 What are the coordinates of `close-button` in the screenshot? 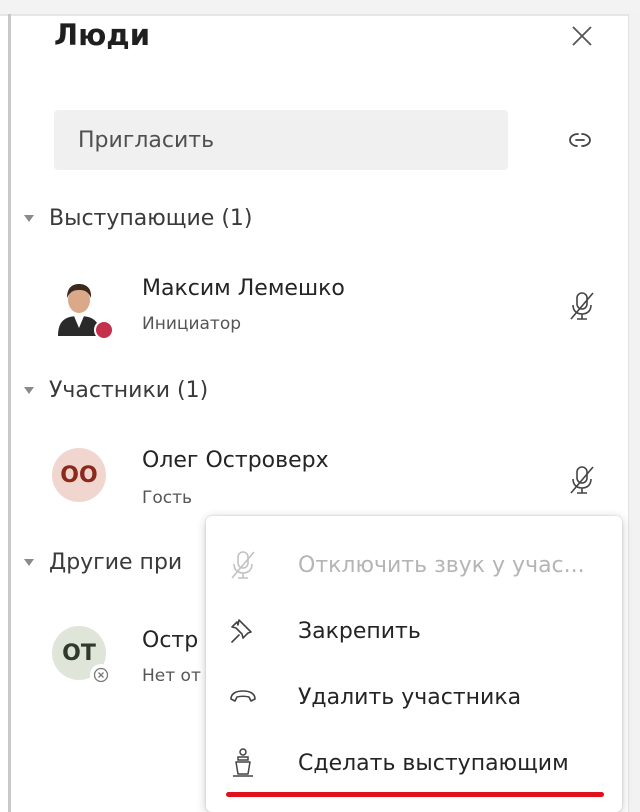 It's located at (582, 36).